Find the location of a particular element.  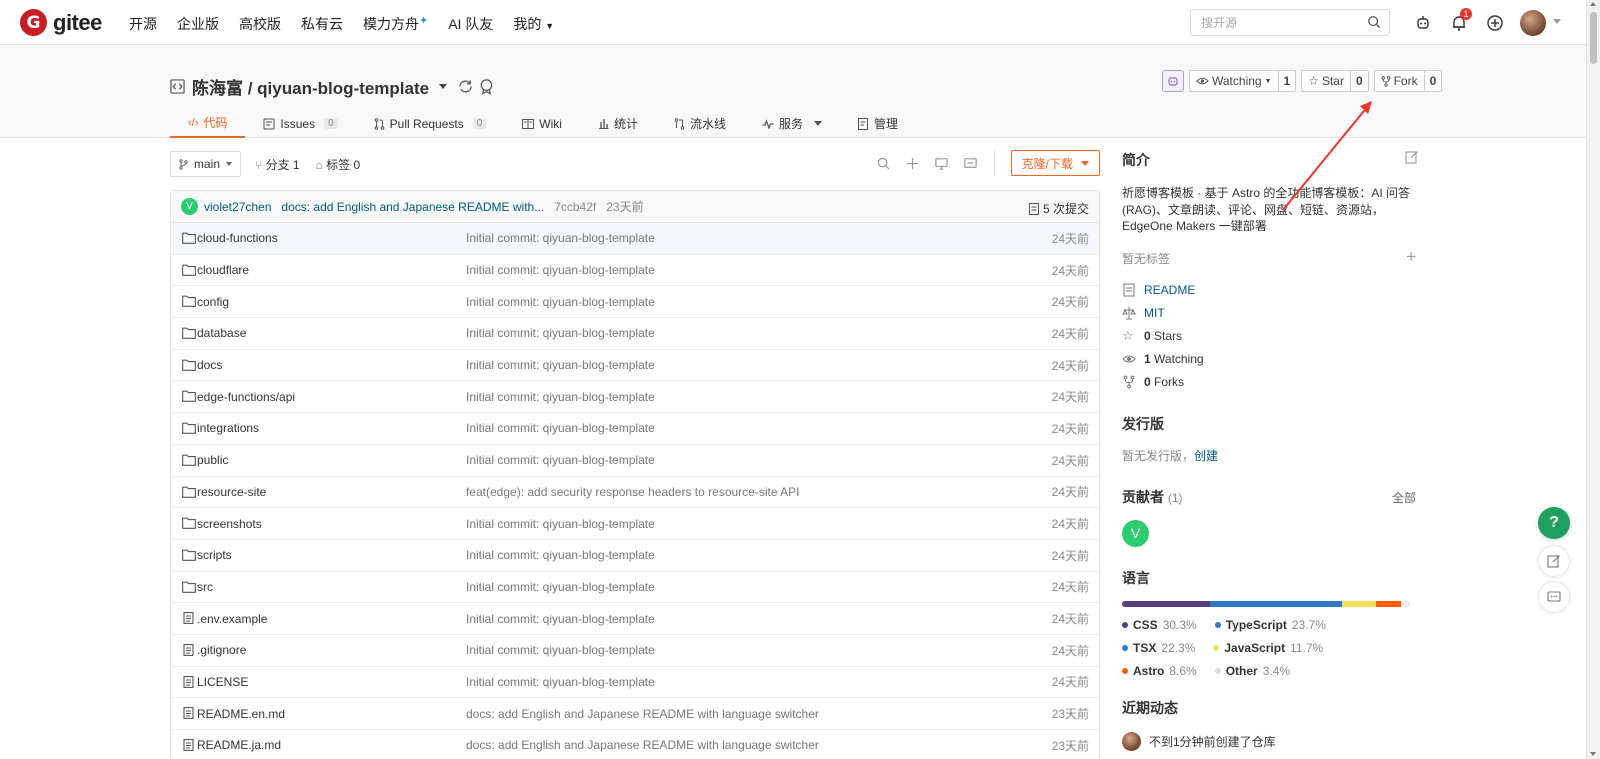

repo-title: 陈海富 / qiyuan-blog-template is located at coordinates (310, 86).